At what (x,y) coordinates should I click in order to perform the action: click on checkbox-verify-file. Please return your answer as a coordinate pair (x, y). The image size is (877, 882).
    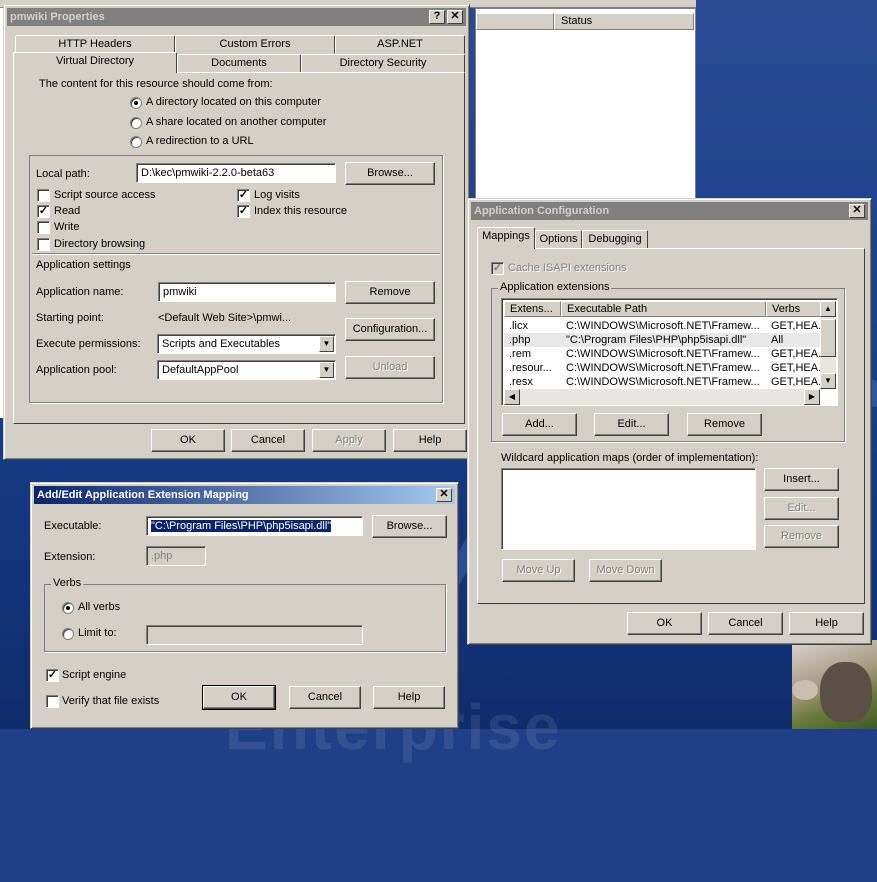
    Looking at the image, I should click on (52, 701).